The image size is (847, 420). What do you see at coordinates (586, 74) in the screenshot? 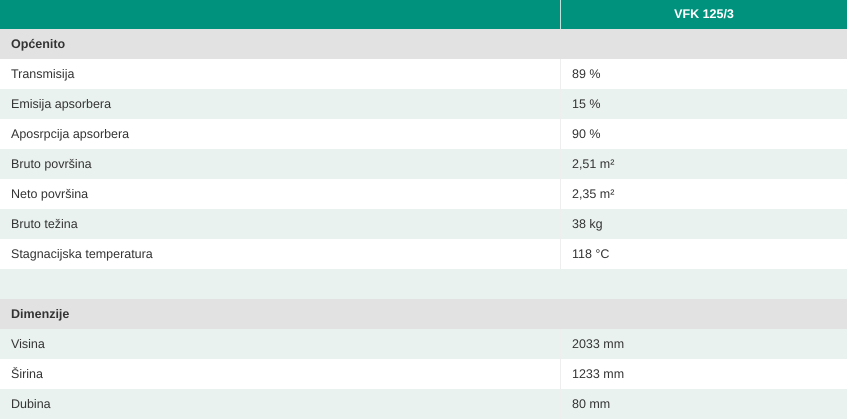
I see `table-cell-text: 89 %` at bounding box center [586, 74].